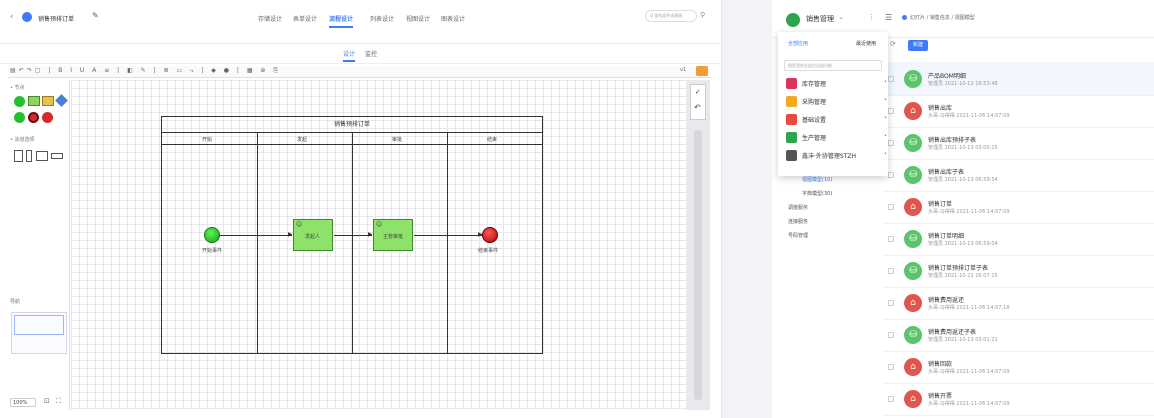 The height and width of the screenshot is (418, 1154). What do you see at coordinates (963, 276) in the screenshot?
I see `row-meta: 管理员 2021-10-22 16:07:15` at bounding box center [963, 276].